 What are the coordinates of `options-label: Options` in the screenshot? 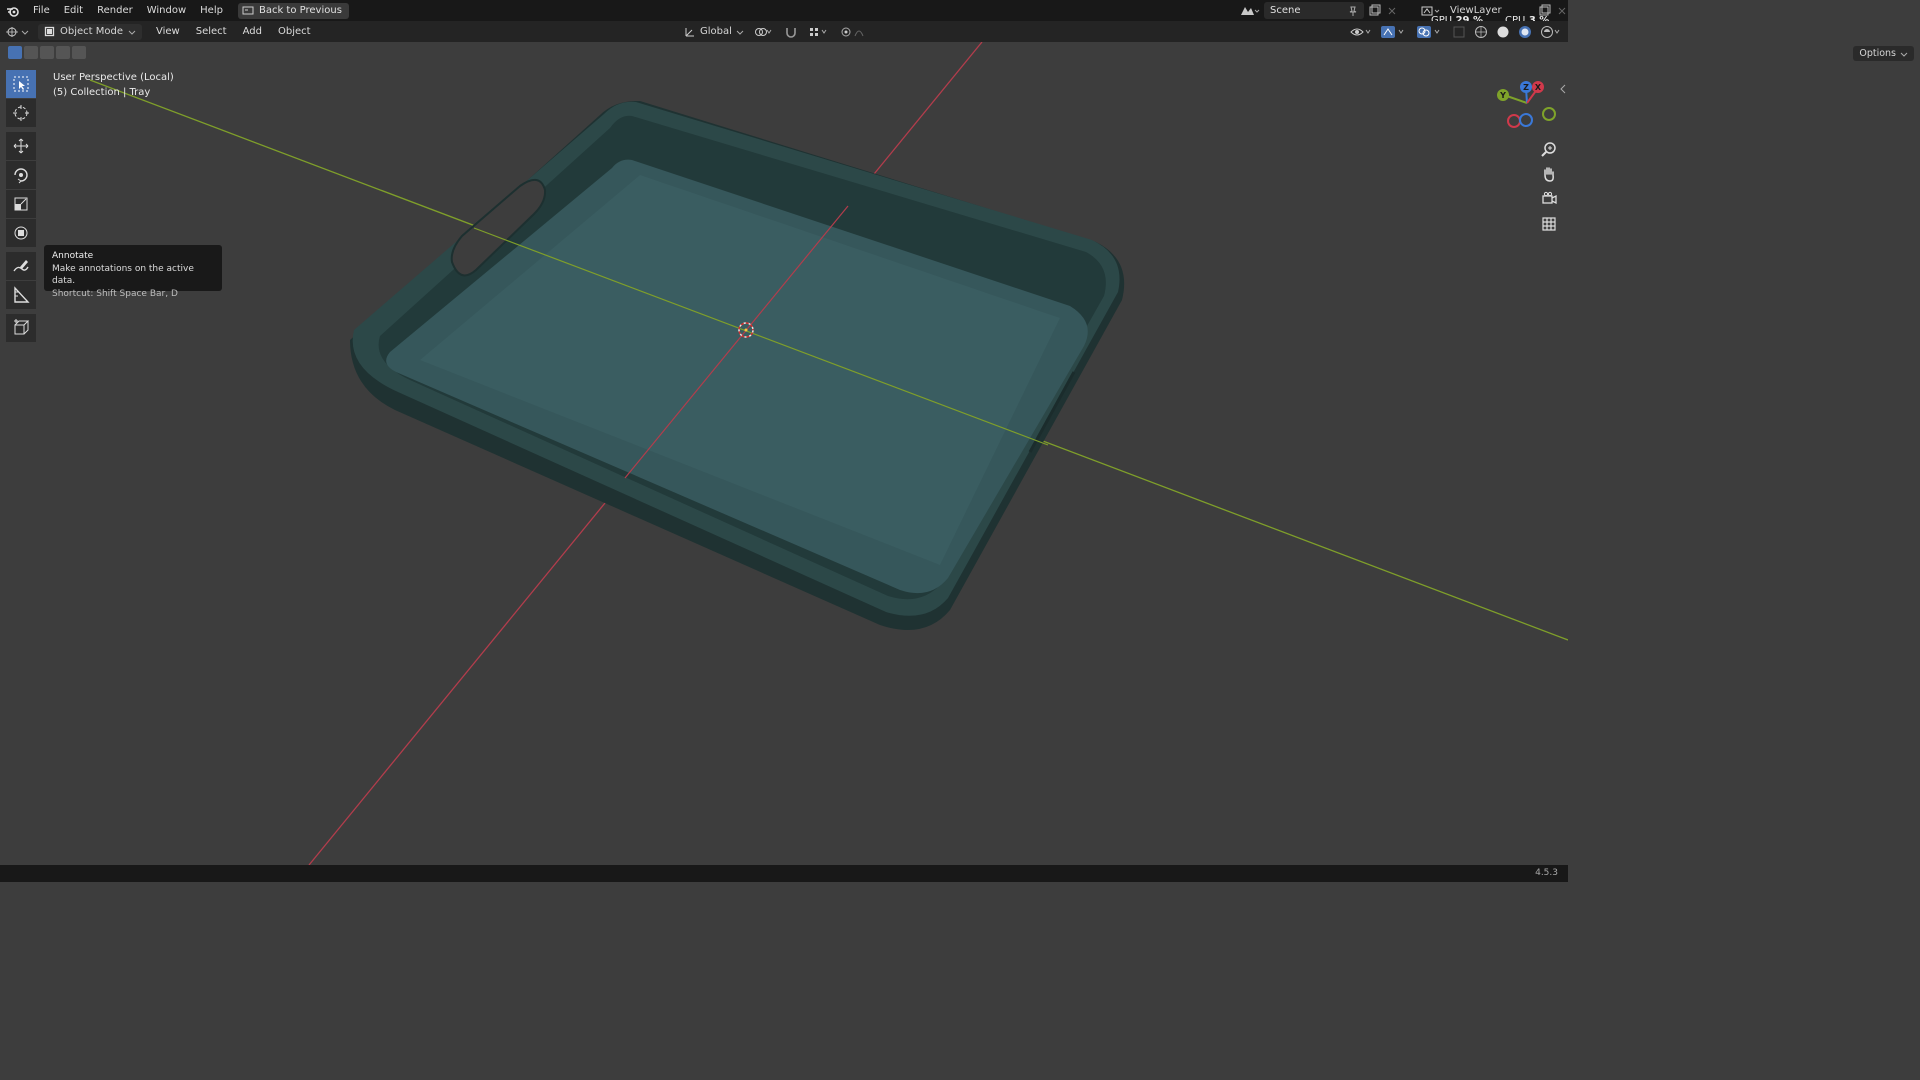 It's located at (1877, 53).